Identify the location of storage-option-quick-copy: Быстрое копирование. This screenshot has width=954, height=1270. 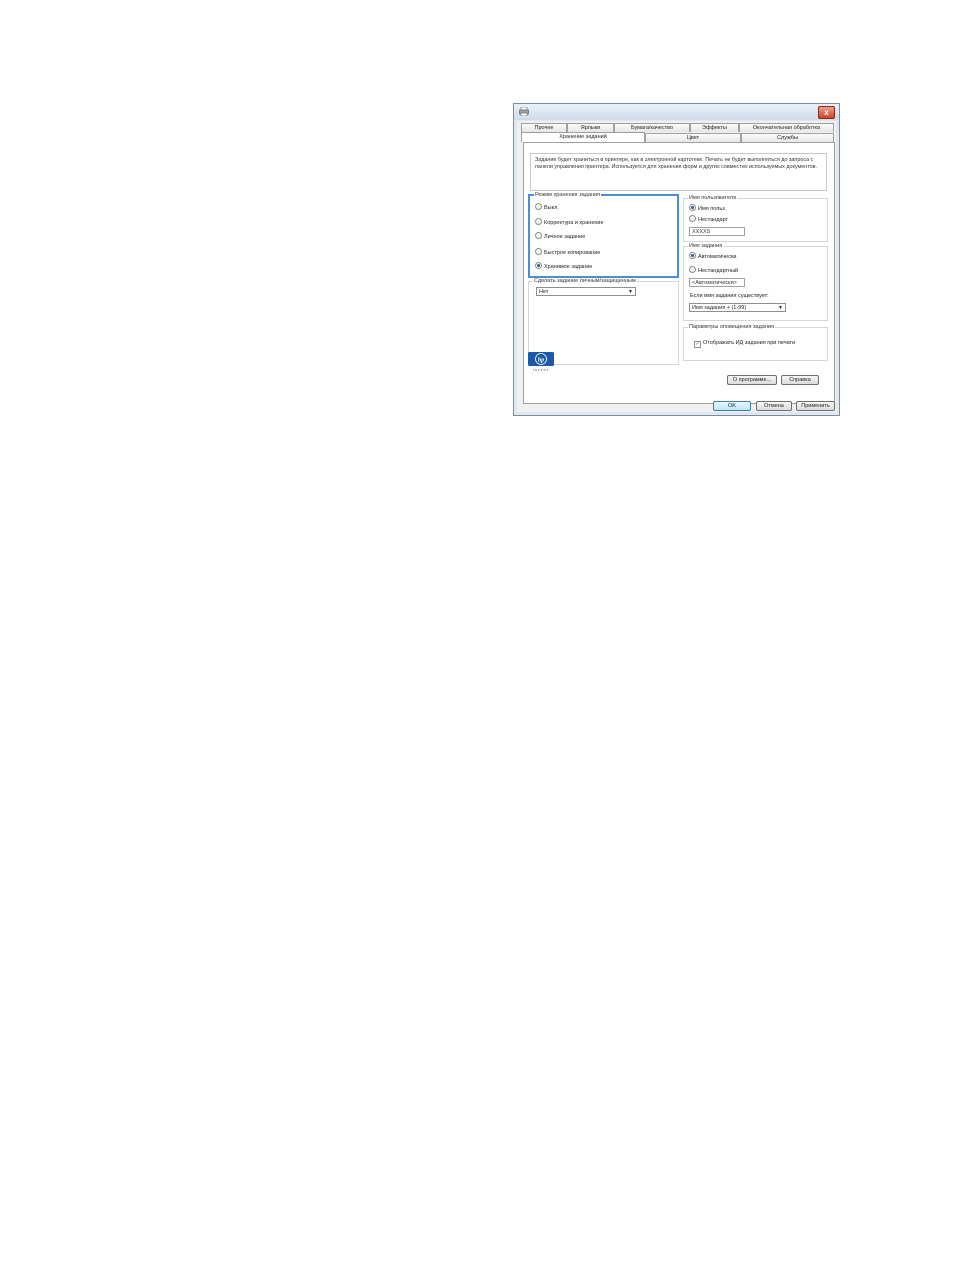
(567, 252).